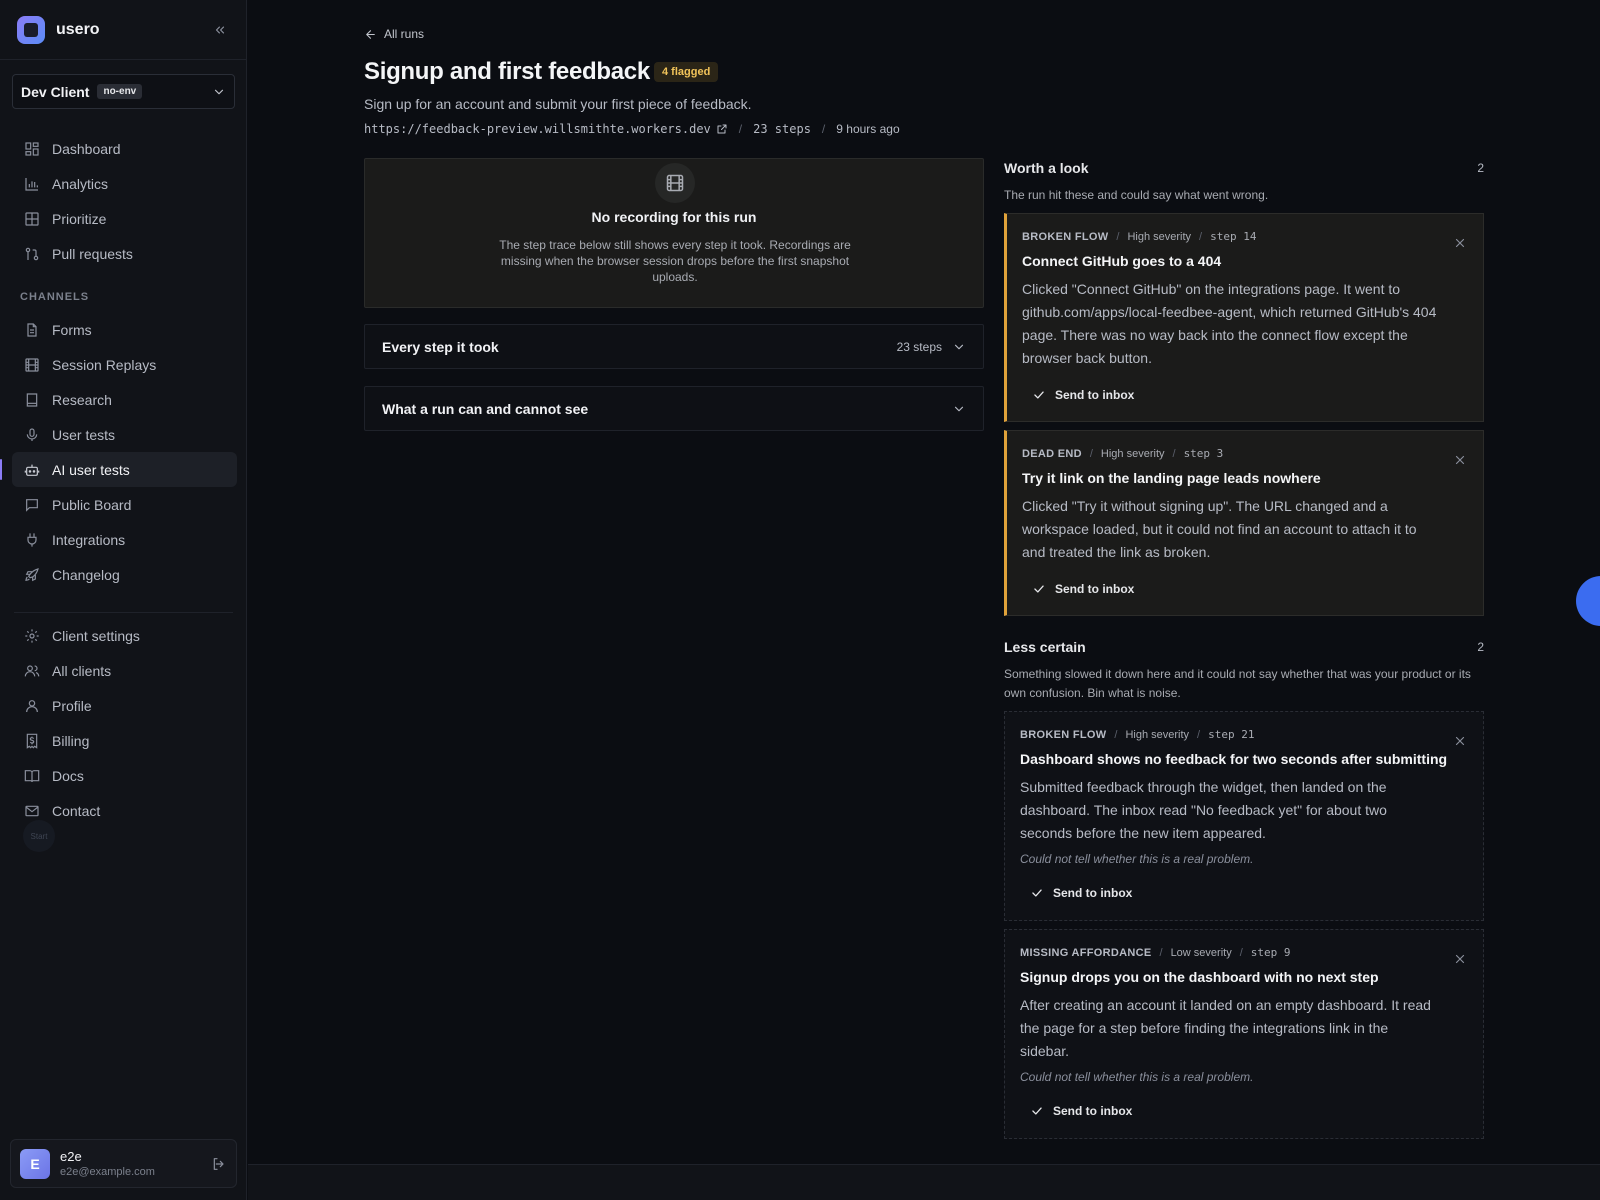  Describe the element at coordinates (124, 218) in the screenshot. I see `nav-item-prioritize: Prioritize` at that location.